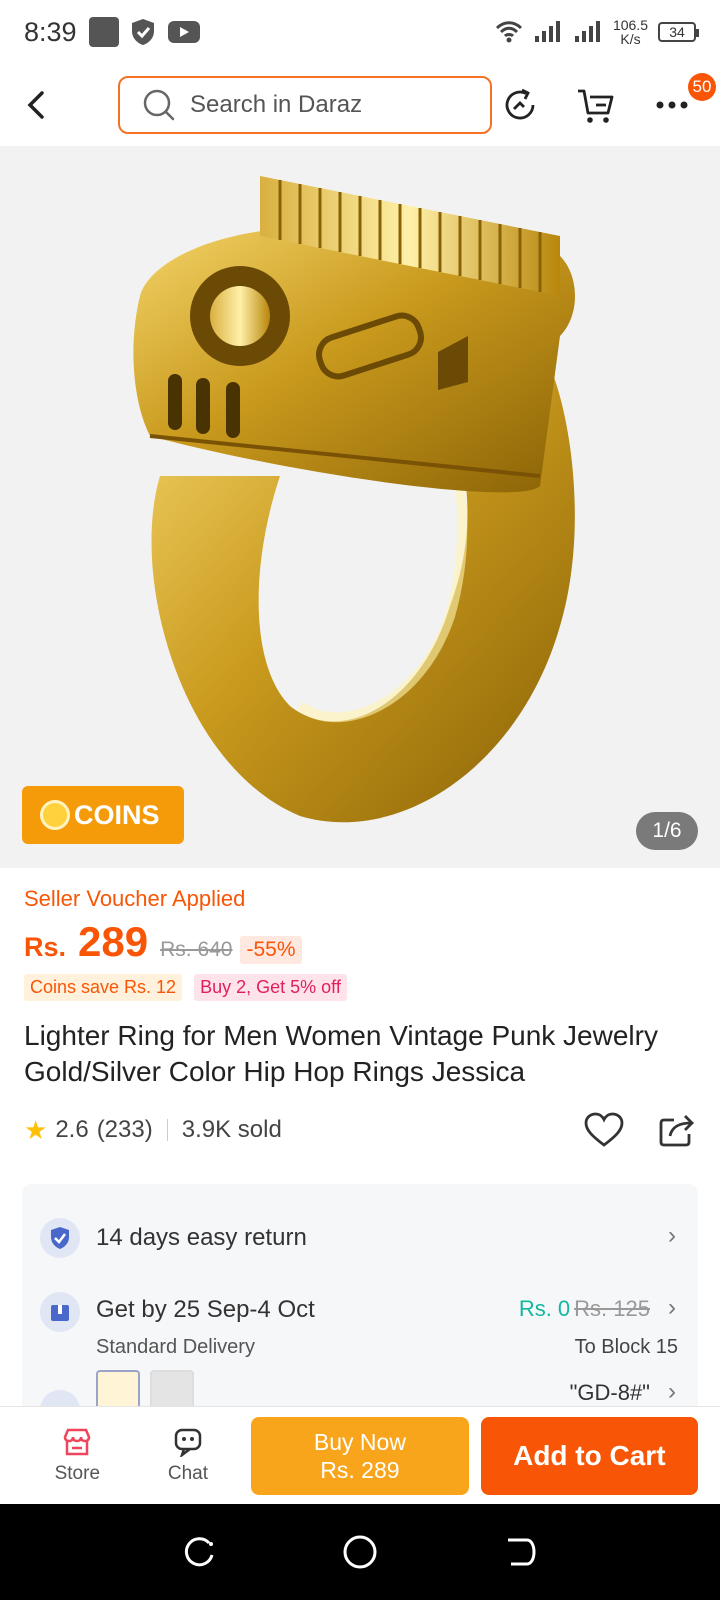 The image size is (720, 1600). What do you see at coordinates (175, 1347) in the screenshot?
I see `delivery-type: Standard Delivery` at bounding box center [175, 1347].